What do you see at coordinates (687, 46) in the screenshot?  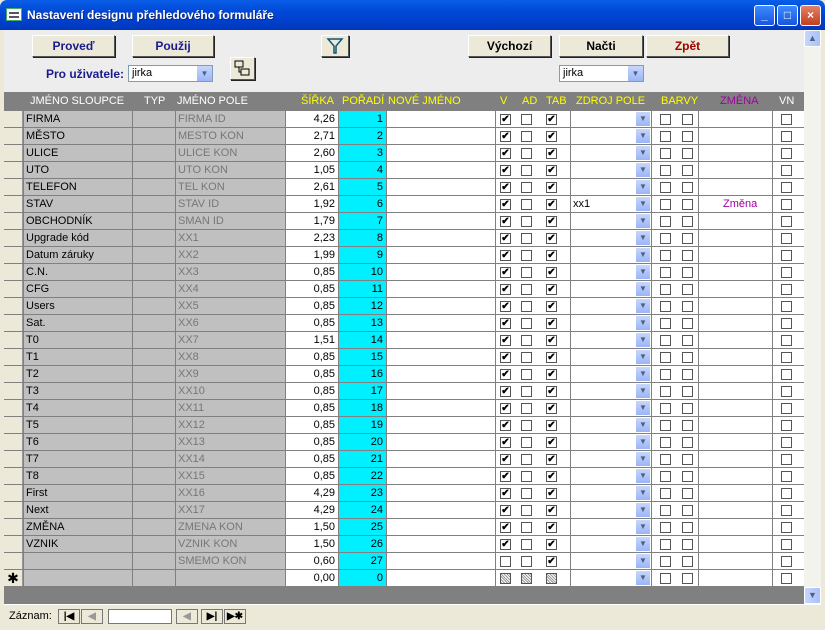 I see `back-button: Zpět` at bounding box center [687, 46].